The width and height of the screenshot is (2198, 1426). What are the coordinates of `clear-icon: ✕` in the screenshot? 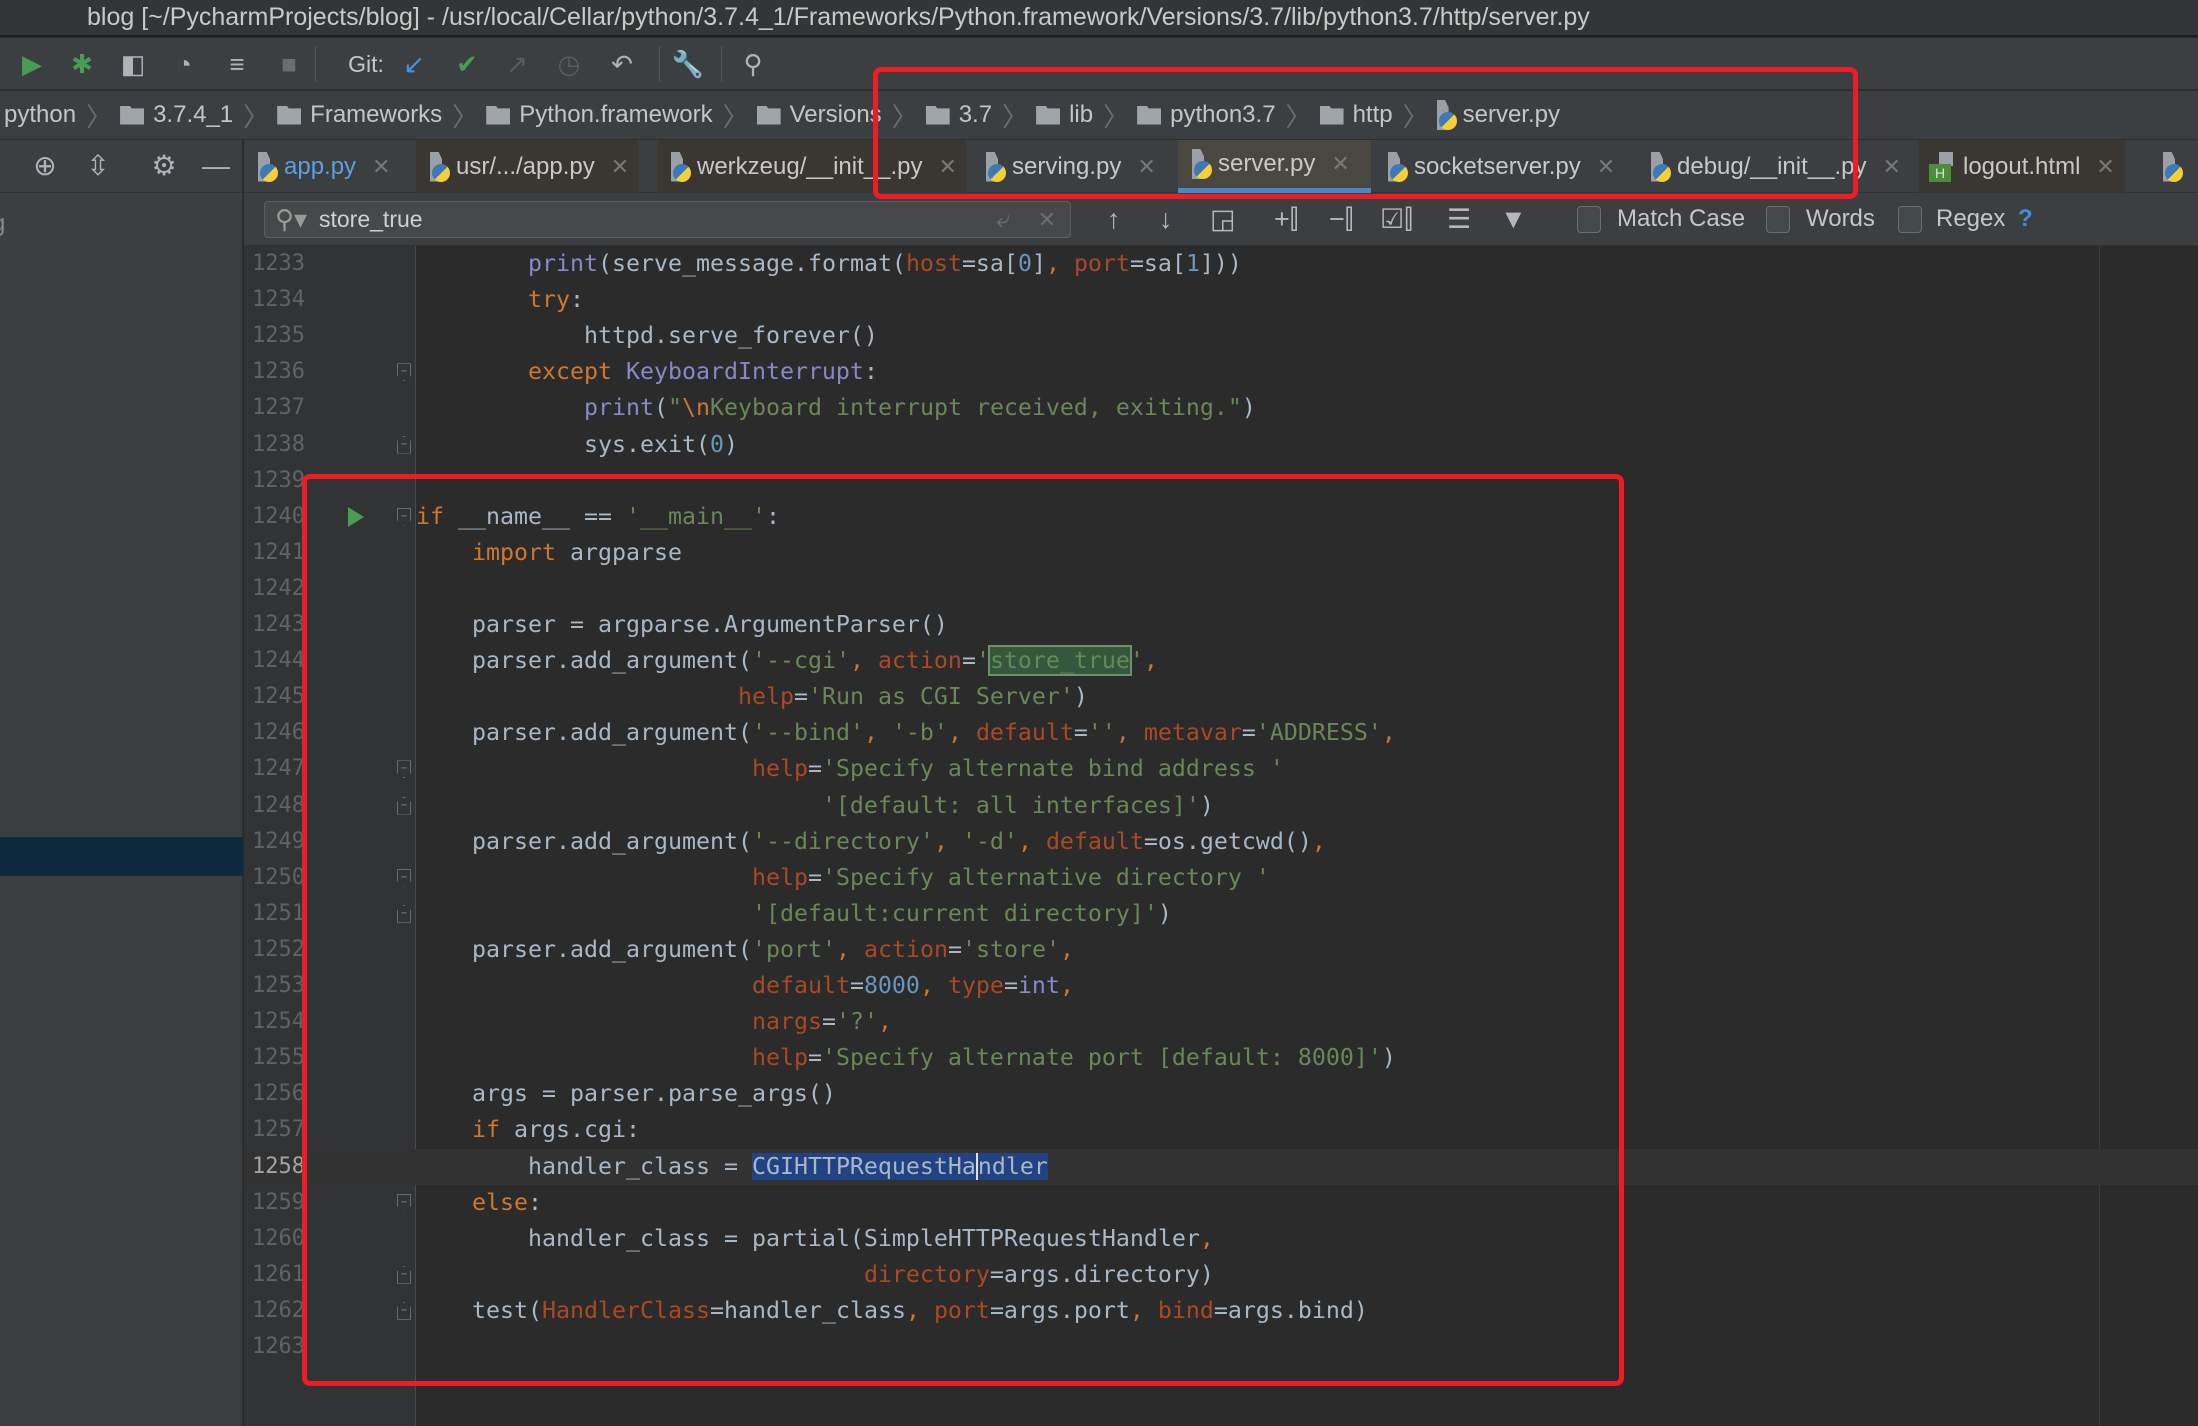 It's located at (1047, 219).